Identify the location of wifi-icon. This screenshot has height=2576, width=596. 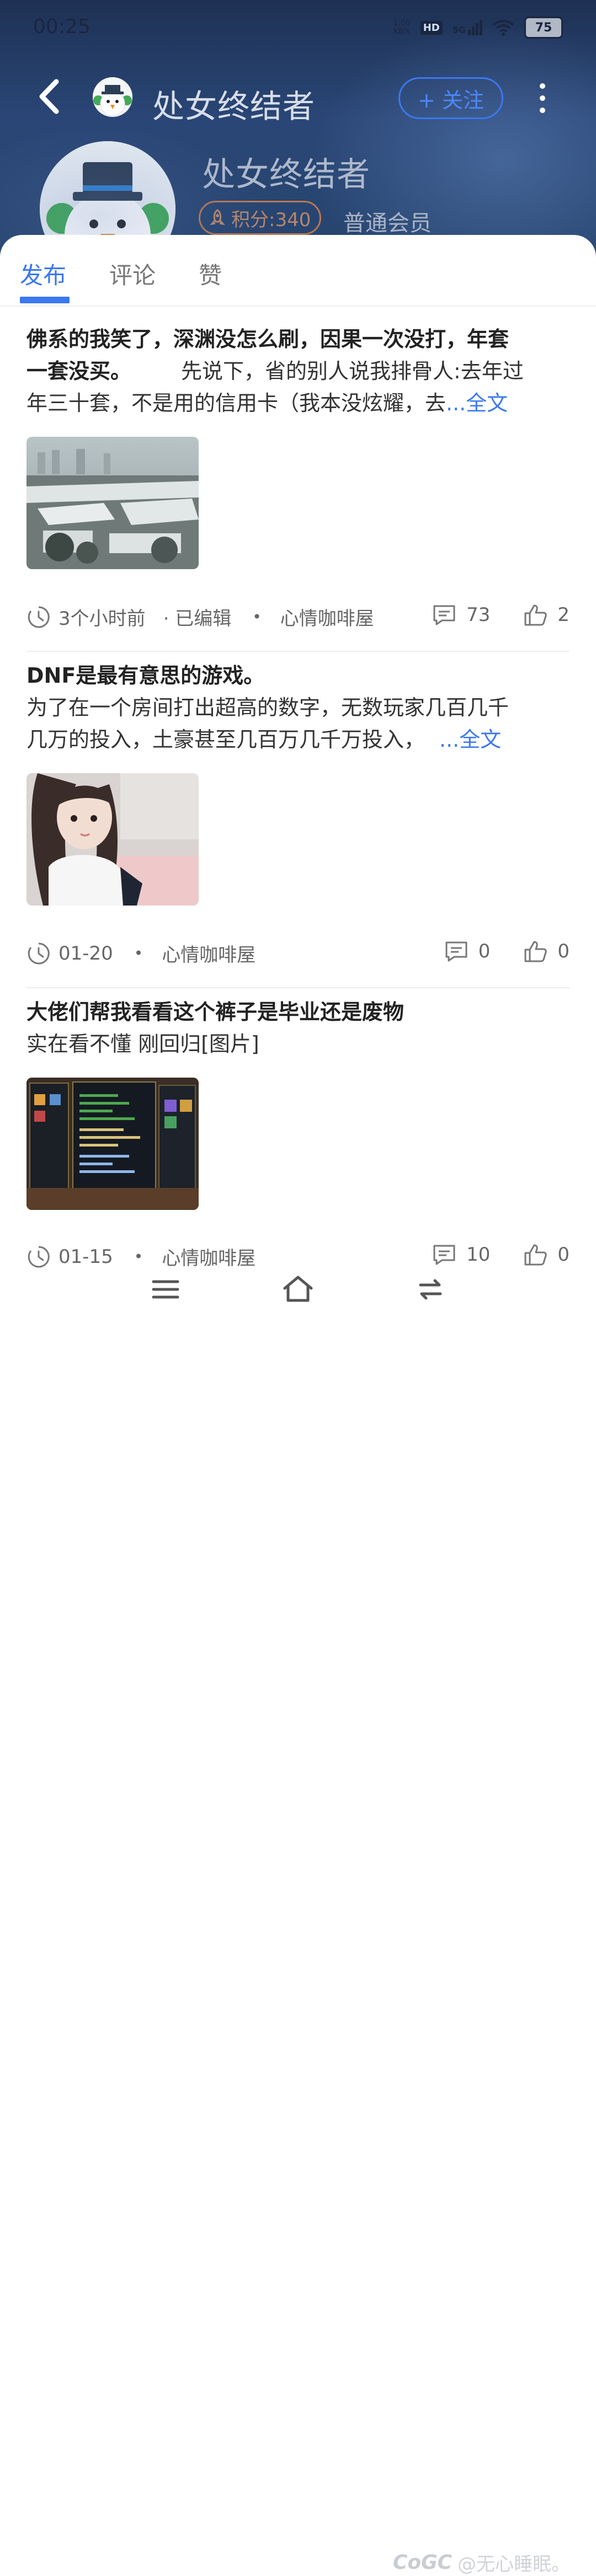
(503, 28).